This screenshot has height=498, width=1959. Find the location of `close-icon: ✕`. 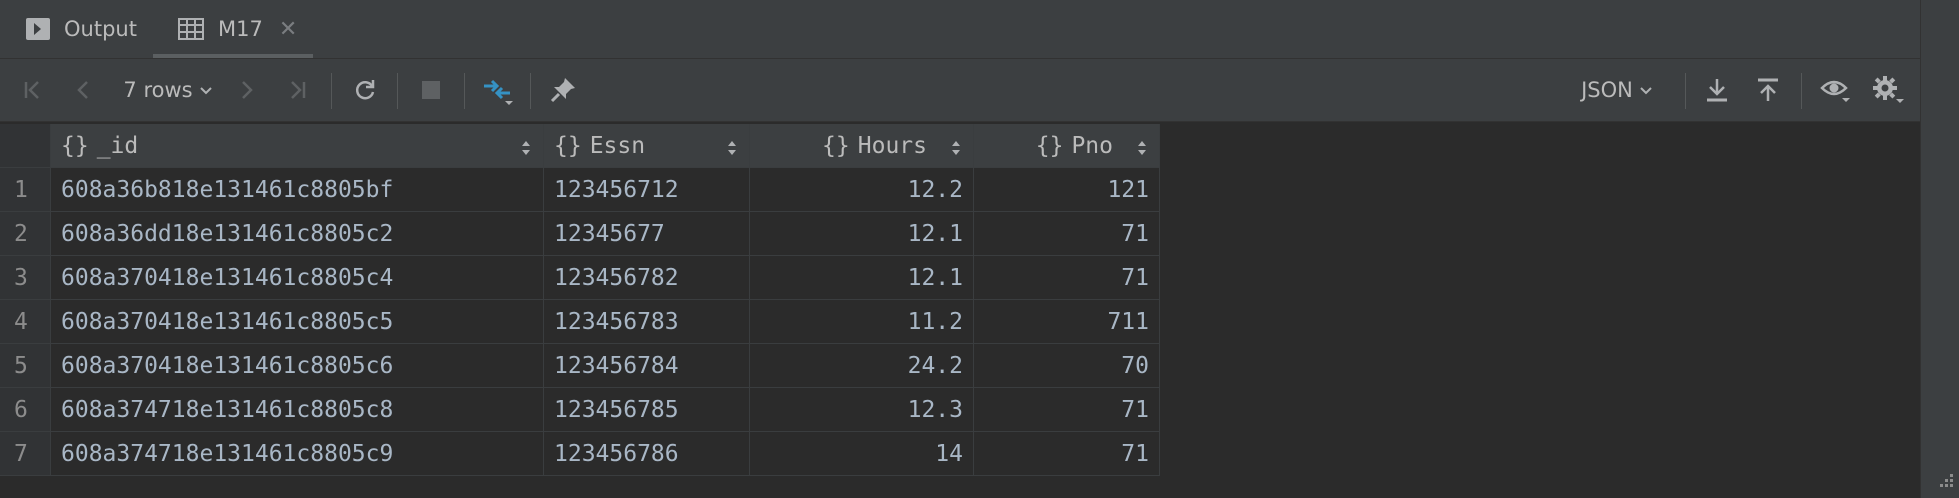

close-icon: ✕ is located at coordinates (288, 29).